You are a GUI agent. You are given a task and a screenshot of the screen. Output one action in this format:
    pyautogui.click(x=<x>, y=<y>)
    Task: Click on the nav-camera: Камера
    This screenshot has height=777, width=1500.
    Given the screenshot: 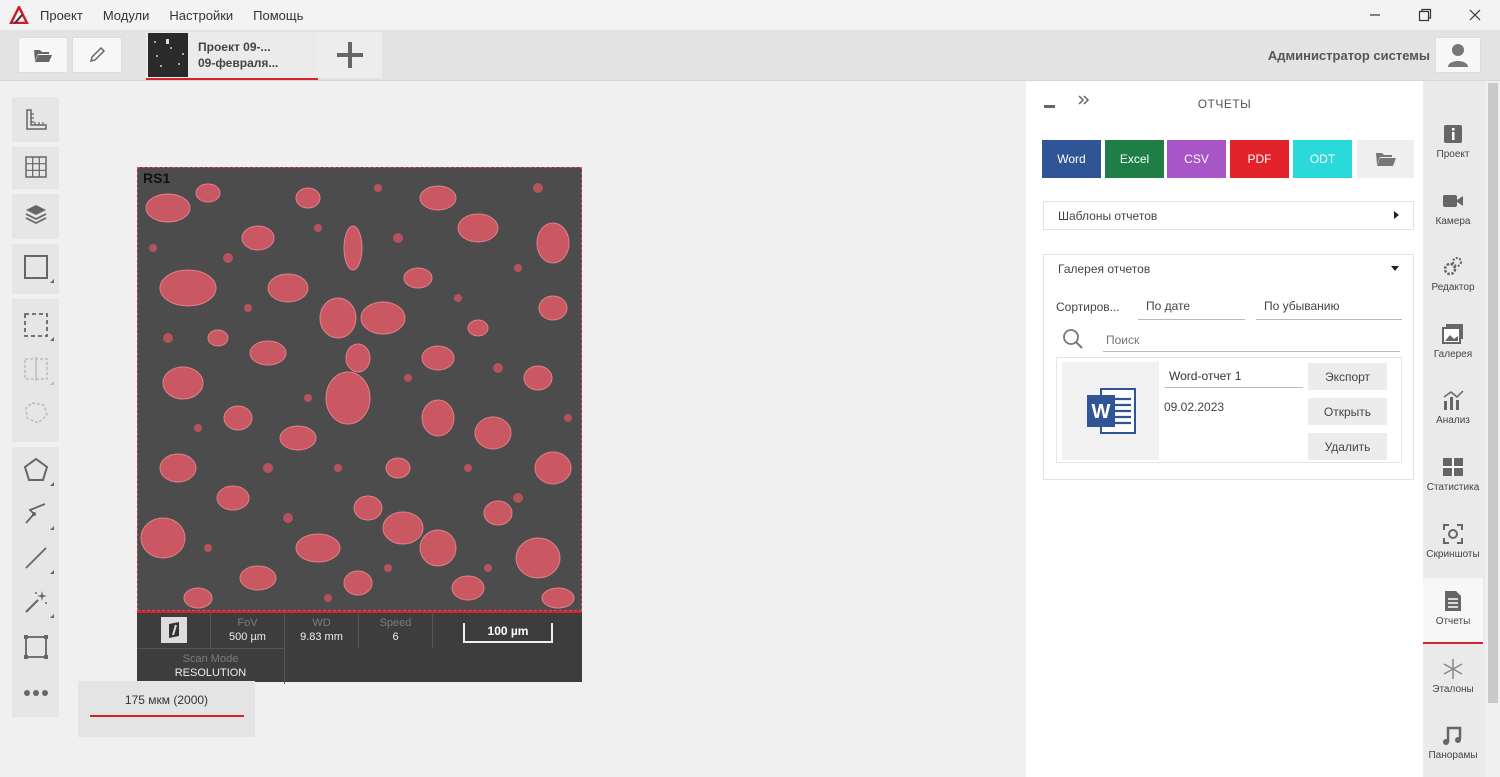 What is the action you would take?
    pyautogui.click(x=1453, y=211)
    